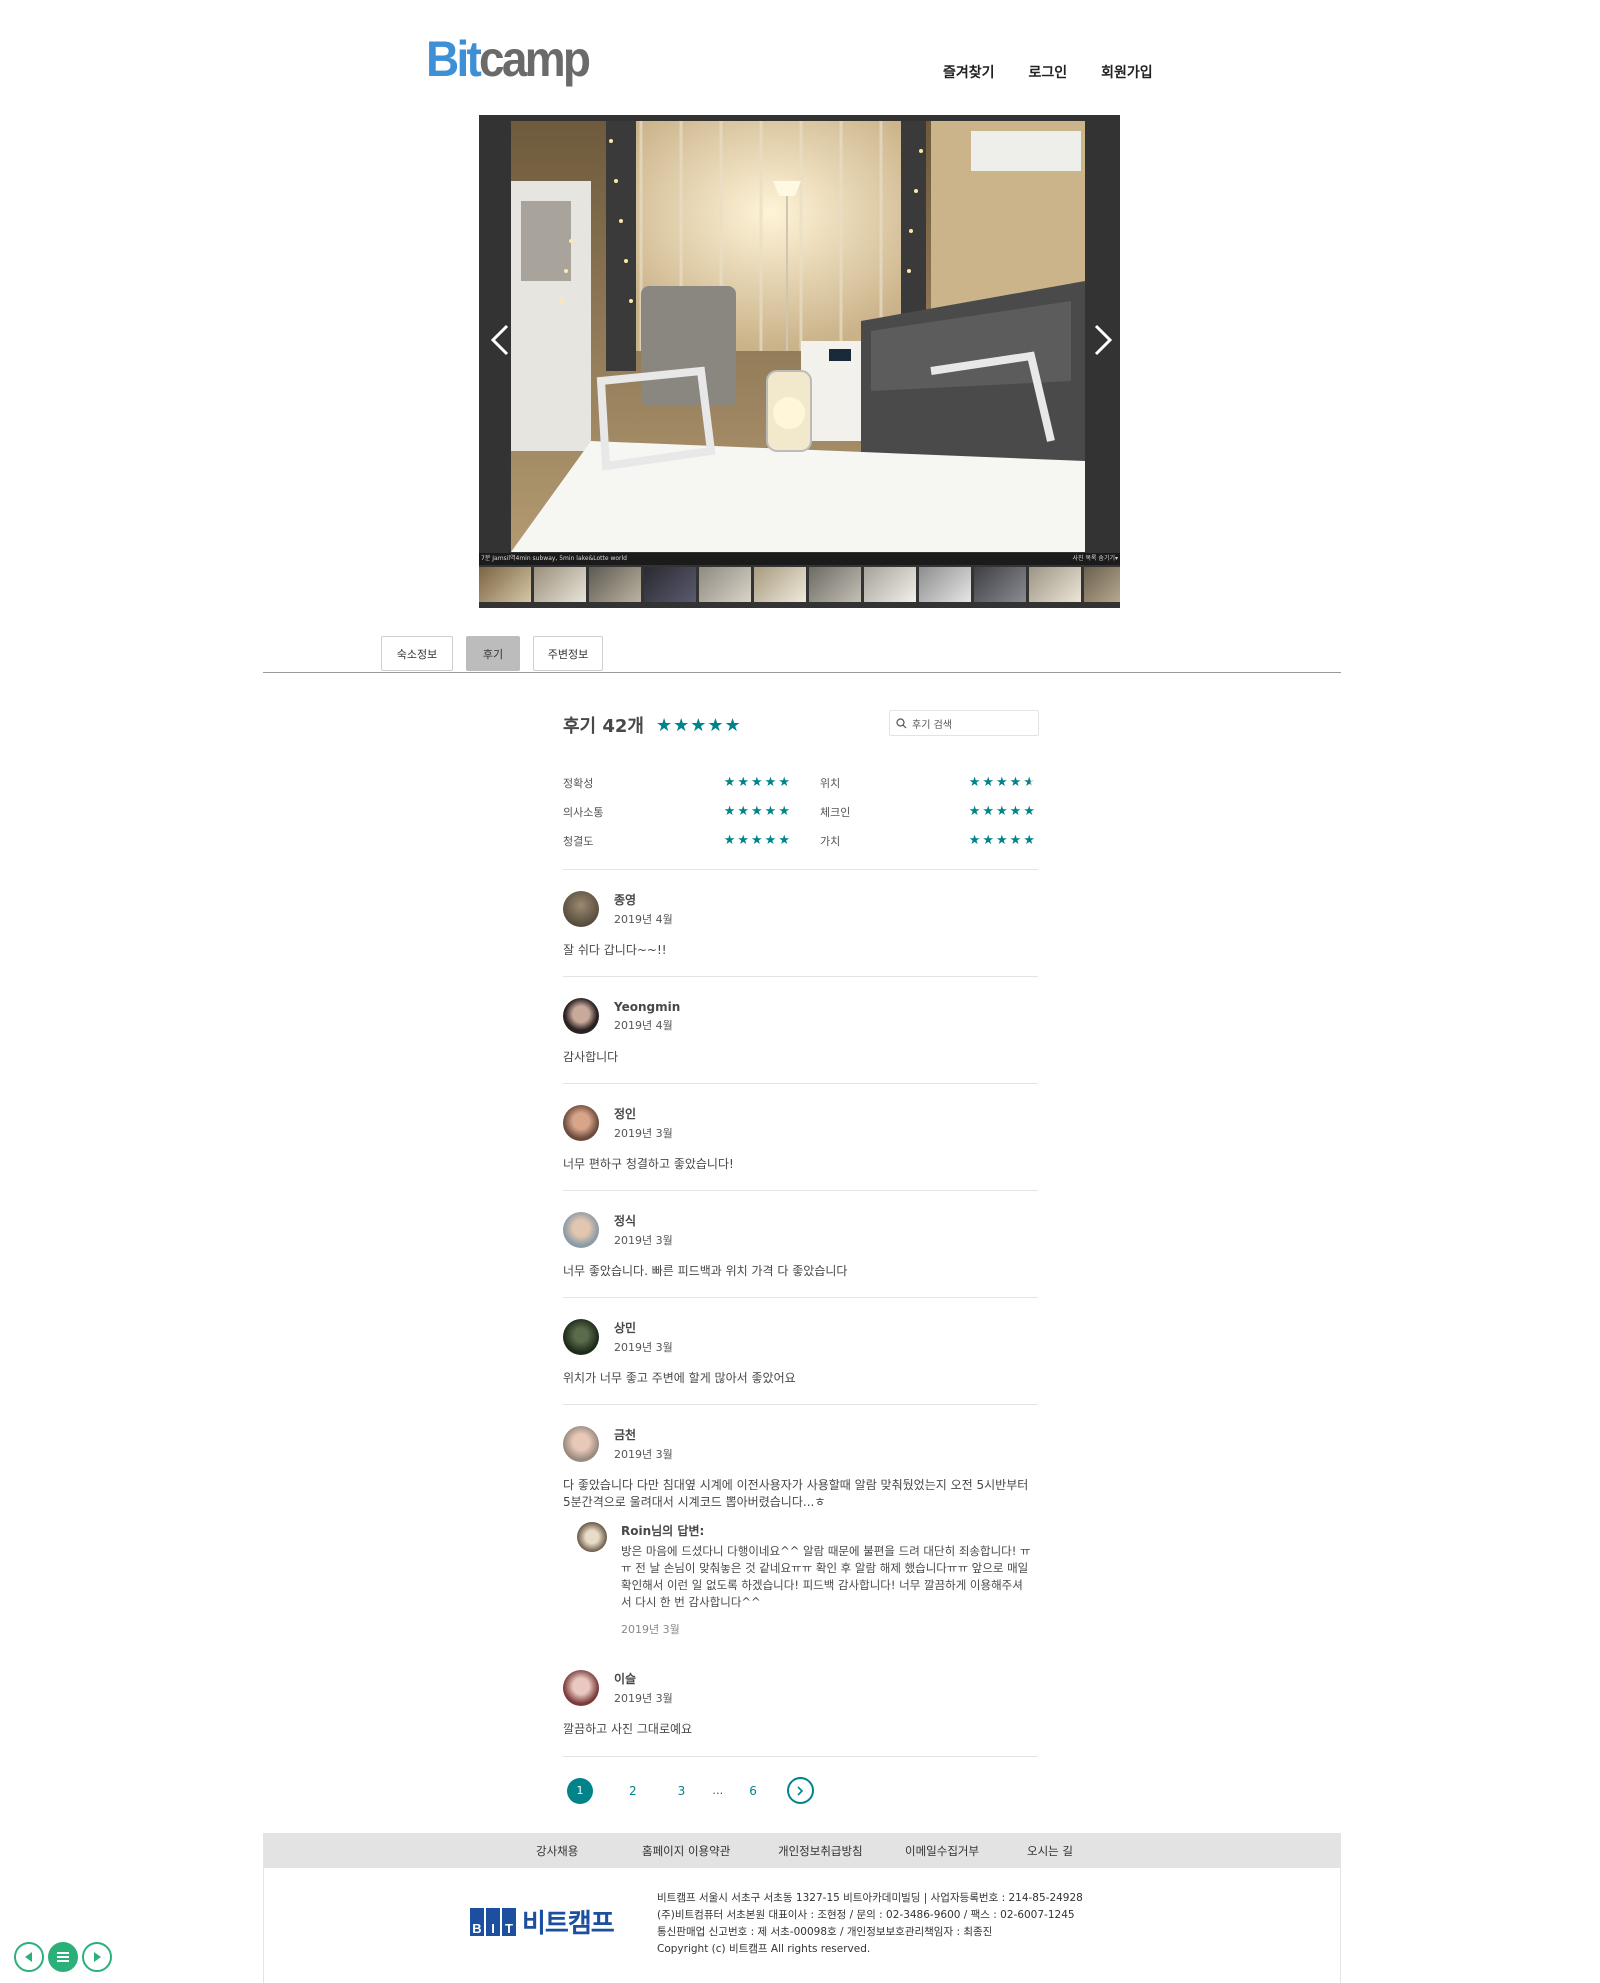  I want to click on footer-bitcamp-logo: B I T 비트캠프, so click(542, 1921).